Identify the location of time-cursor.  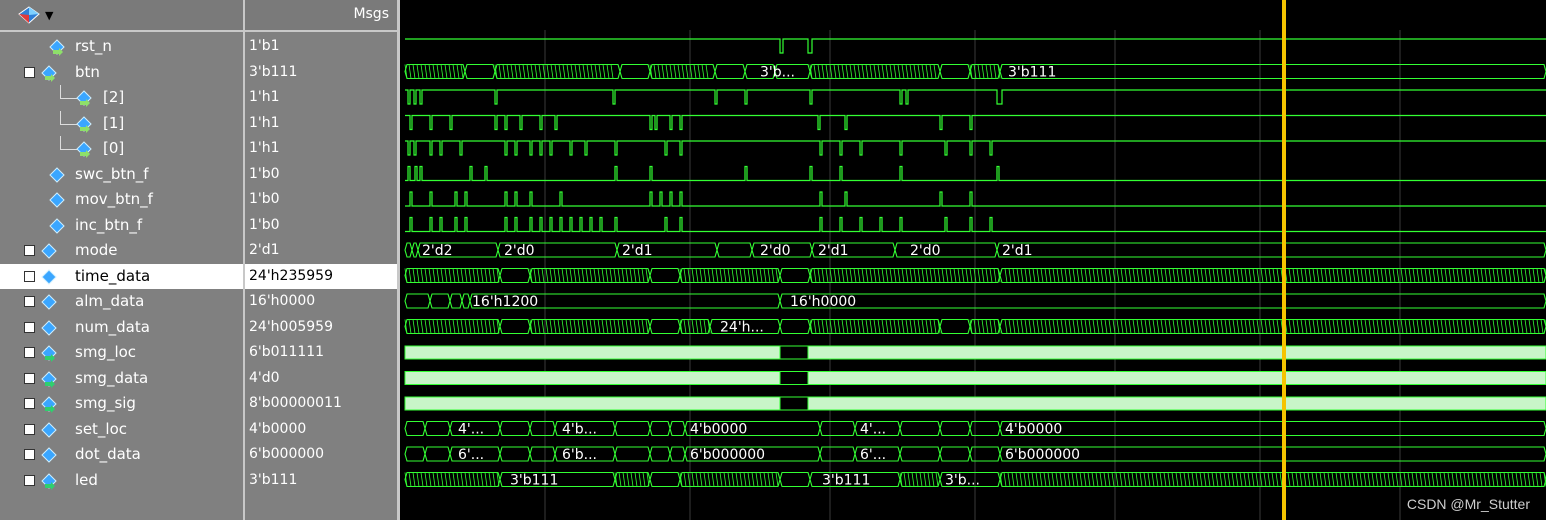
(1284, 260).